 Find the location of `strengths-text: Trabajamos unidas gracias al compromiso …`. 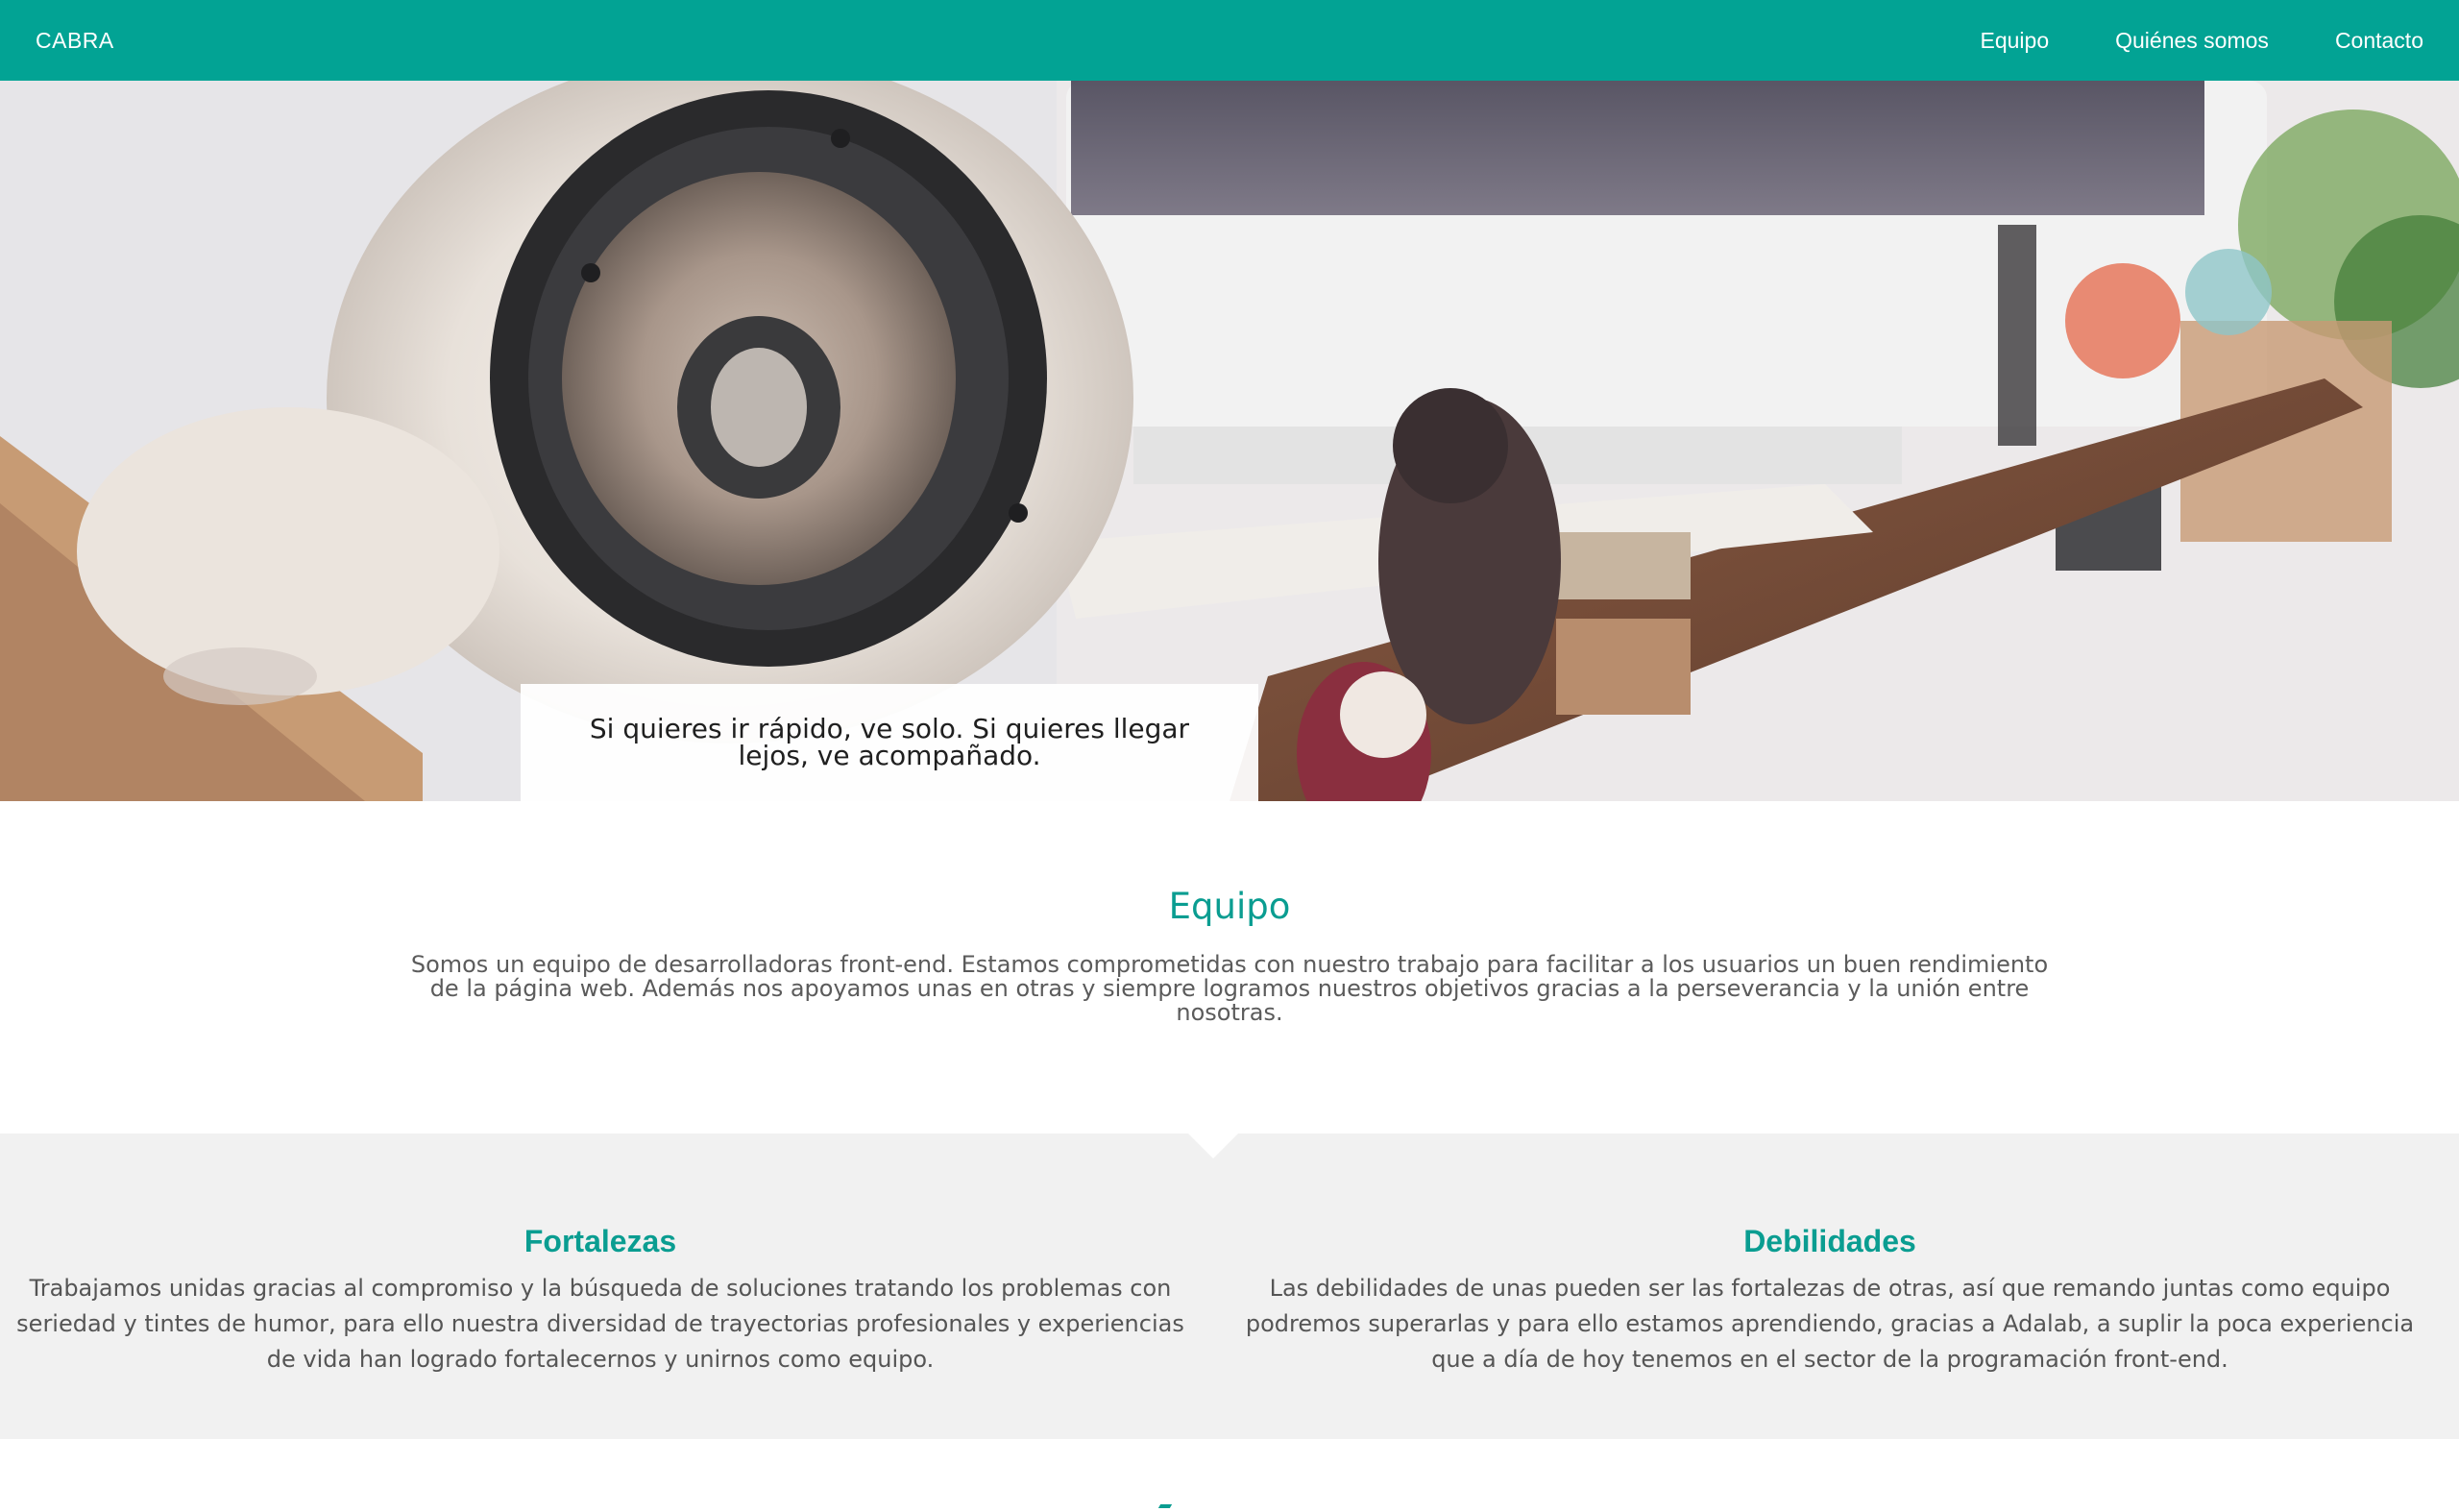

strengths-text: Trabajamos unidas gracias al compromiso … is located at coordinates (600, 1324).